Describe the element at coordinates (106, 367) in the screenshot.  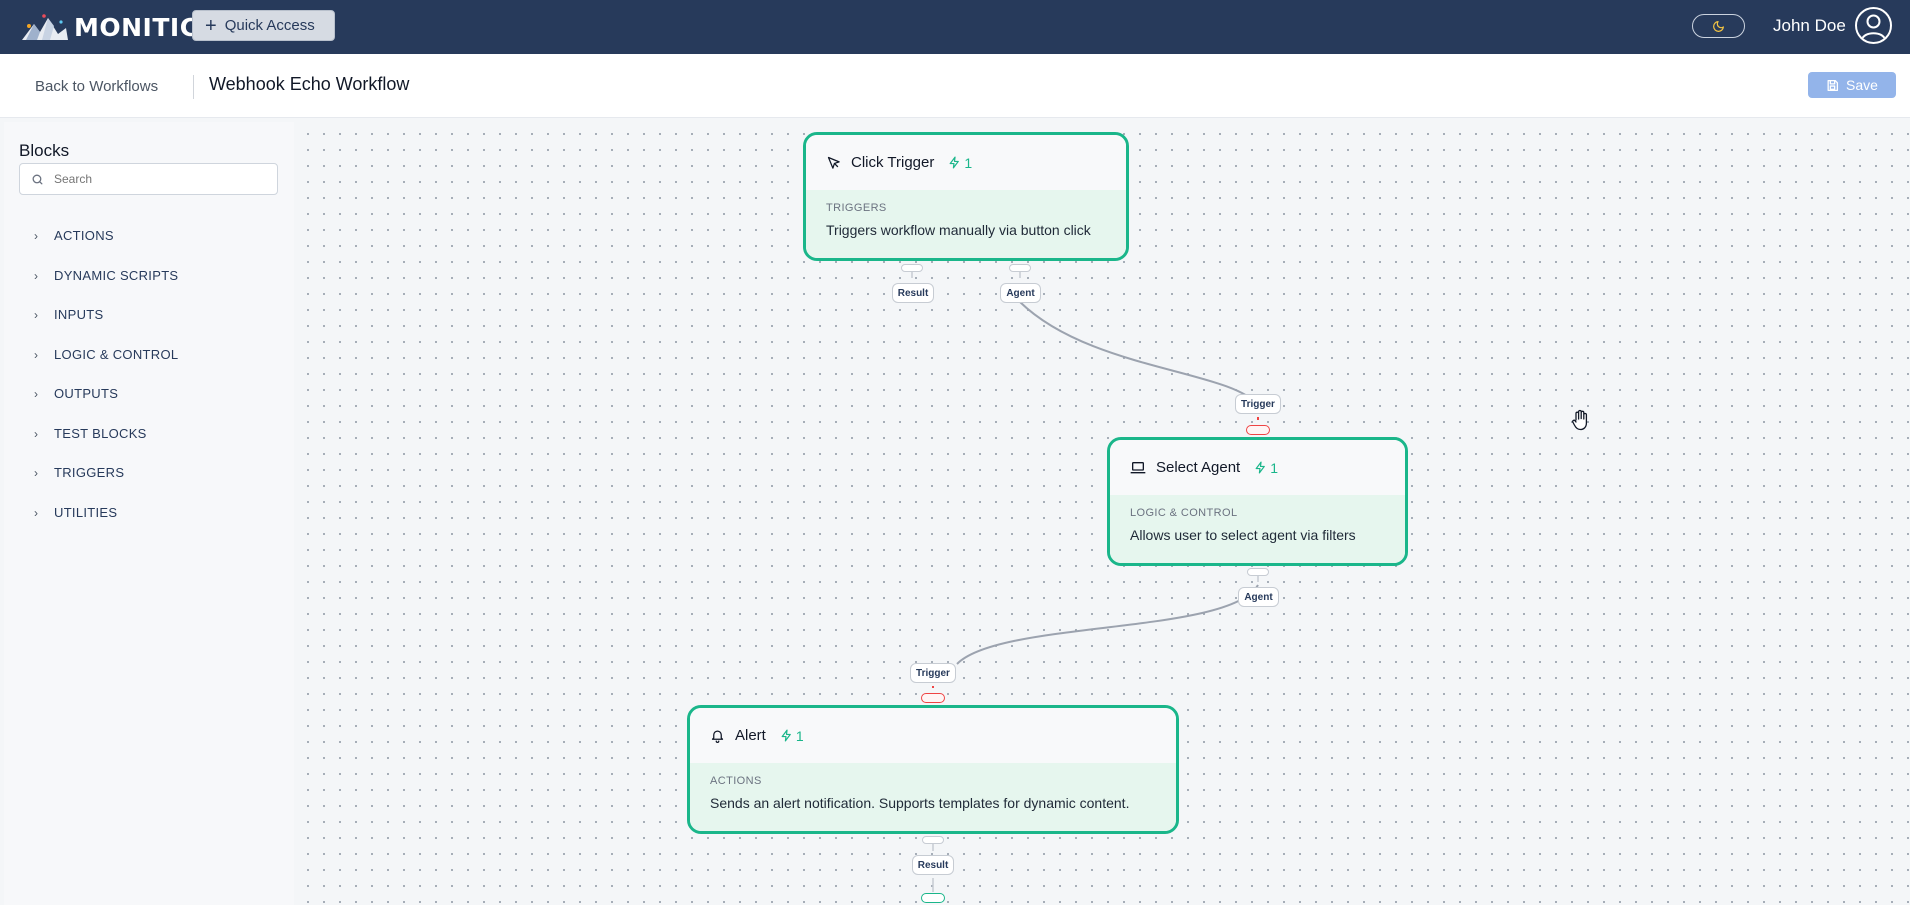
I see `category-logic-control: › LOGIC & CONTROL` at that location.